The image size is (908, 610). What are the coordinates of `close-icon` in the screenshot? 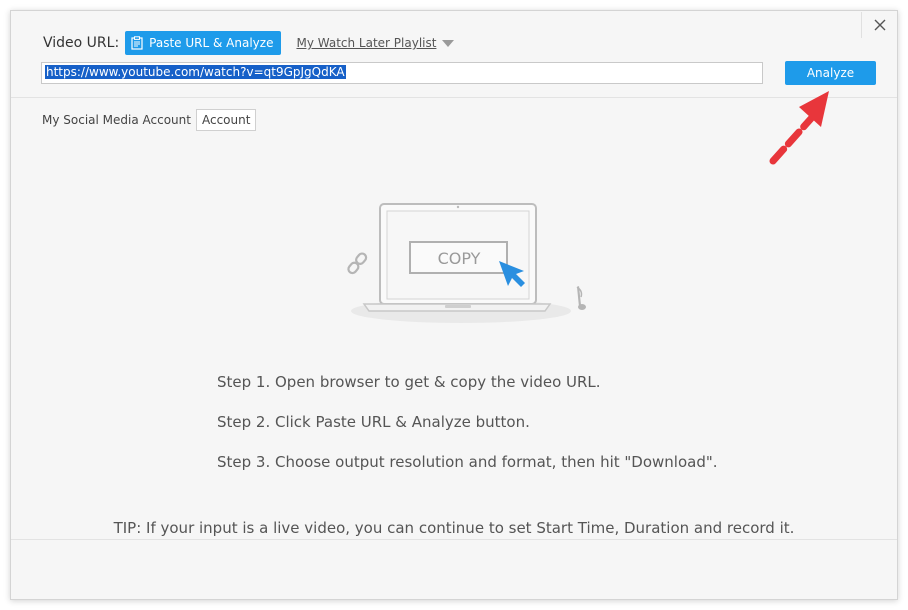 It's located at (879, 25).